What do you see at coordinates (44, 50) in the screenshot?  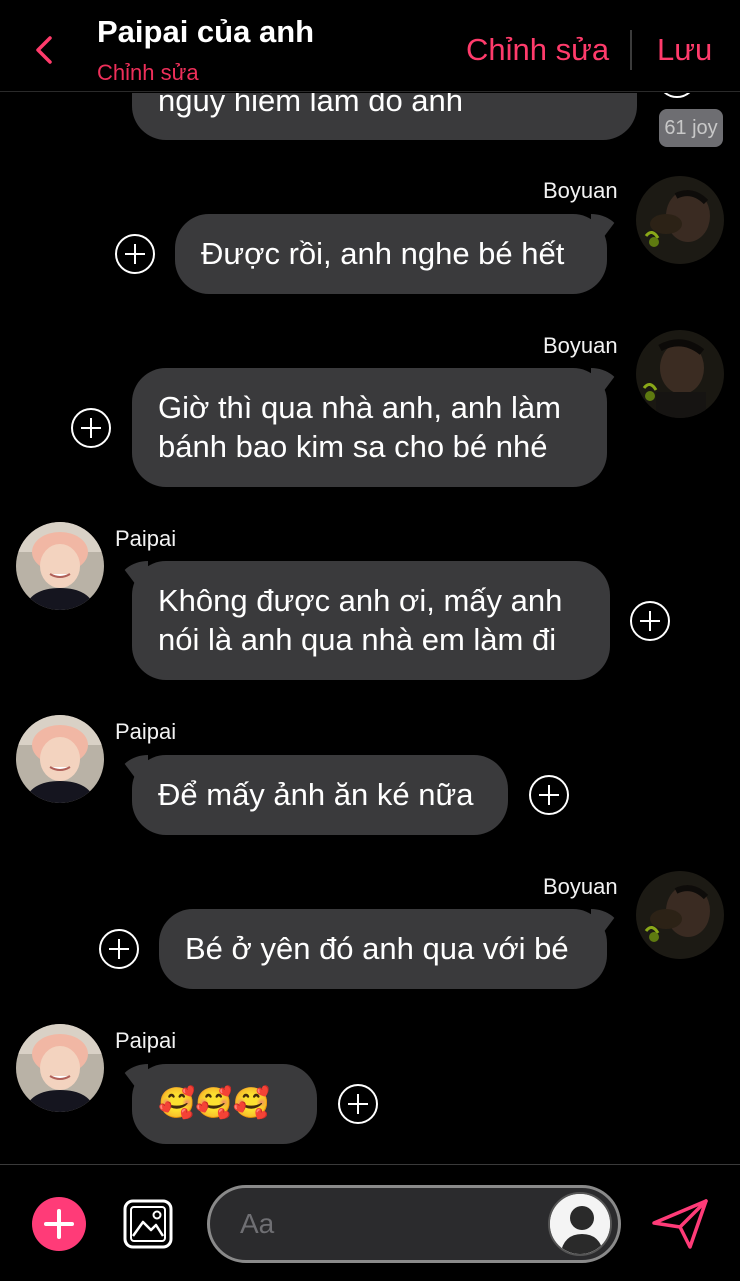 I see `back-chevron-icon` at bounding box center [44, 50].